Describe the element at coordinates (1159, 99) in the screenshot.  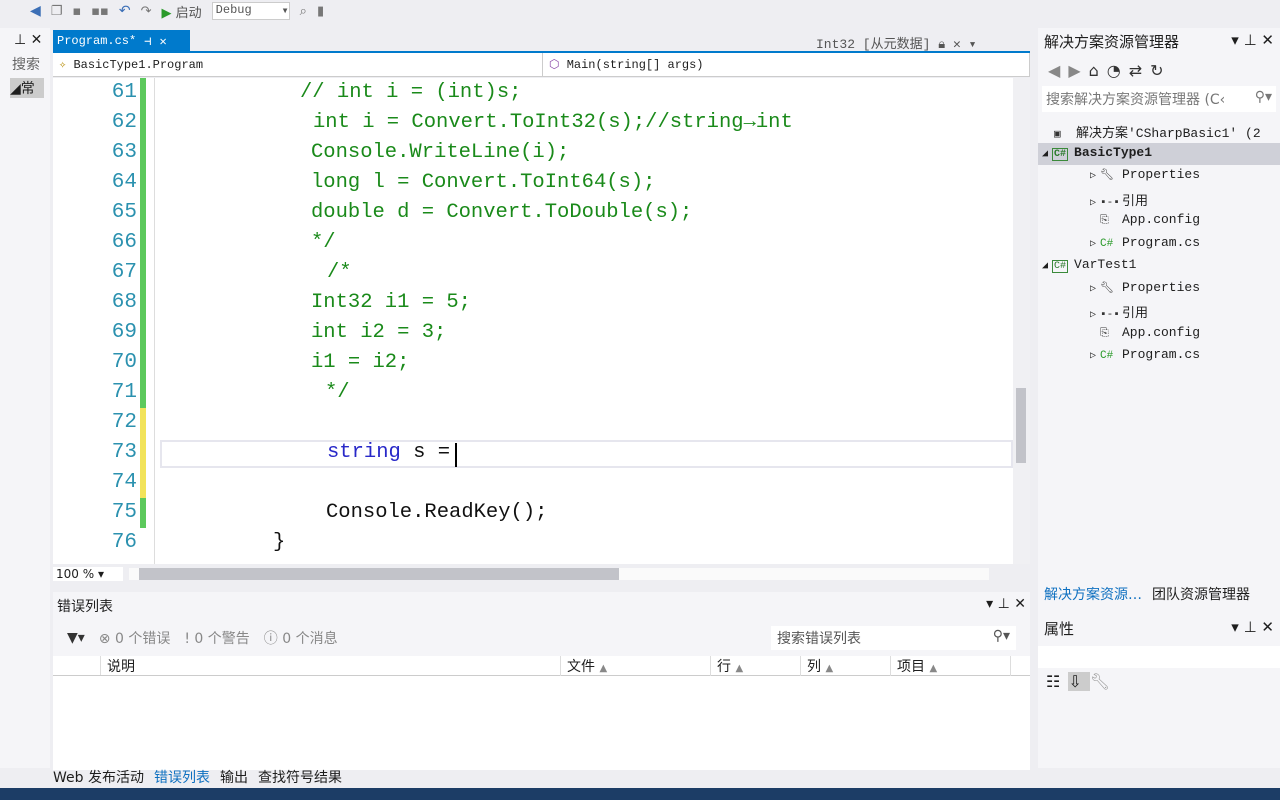
I see `se-search-input: 搜索解决方案资源管理器 (C‹ ⚲▾` at that location.